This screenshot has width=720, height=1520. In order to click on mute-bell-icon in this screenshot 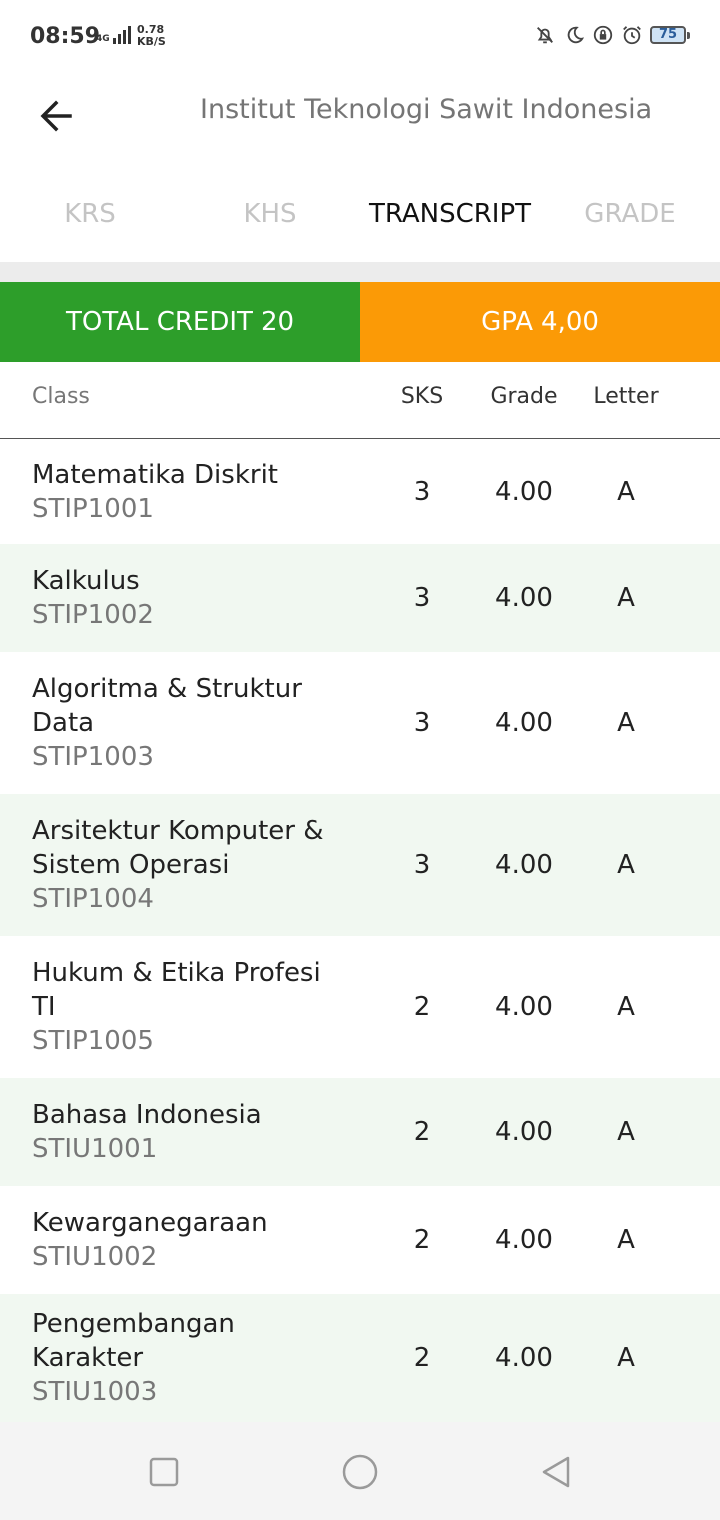, I will do `click(545, 35)`.